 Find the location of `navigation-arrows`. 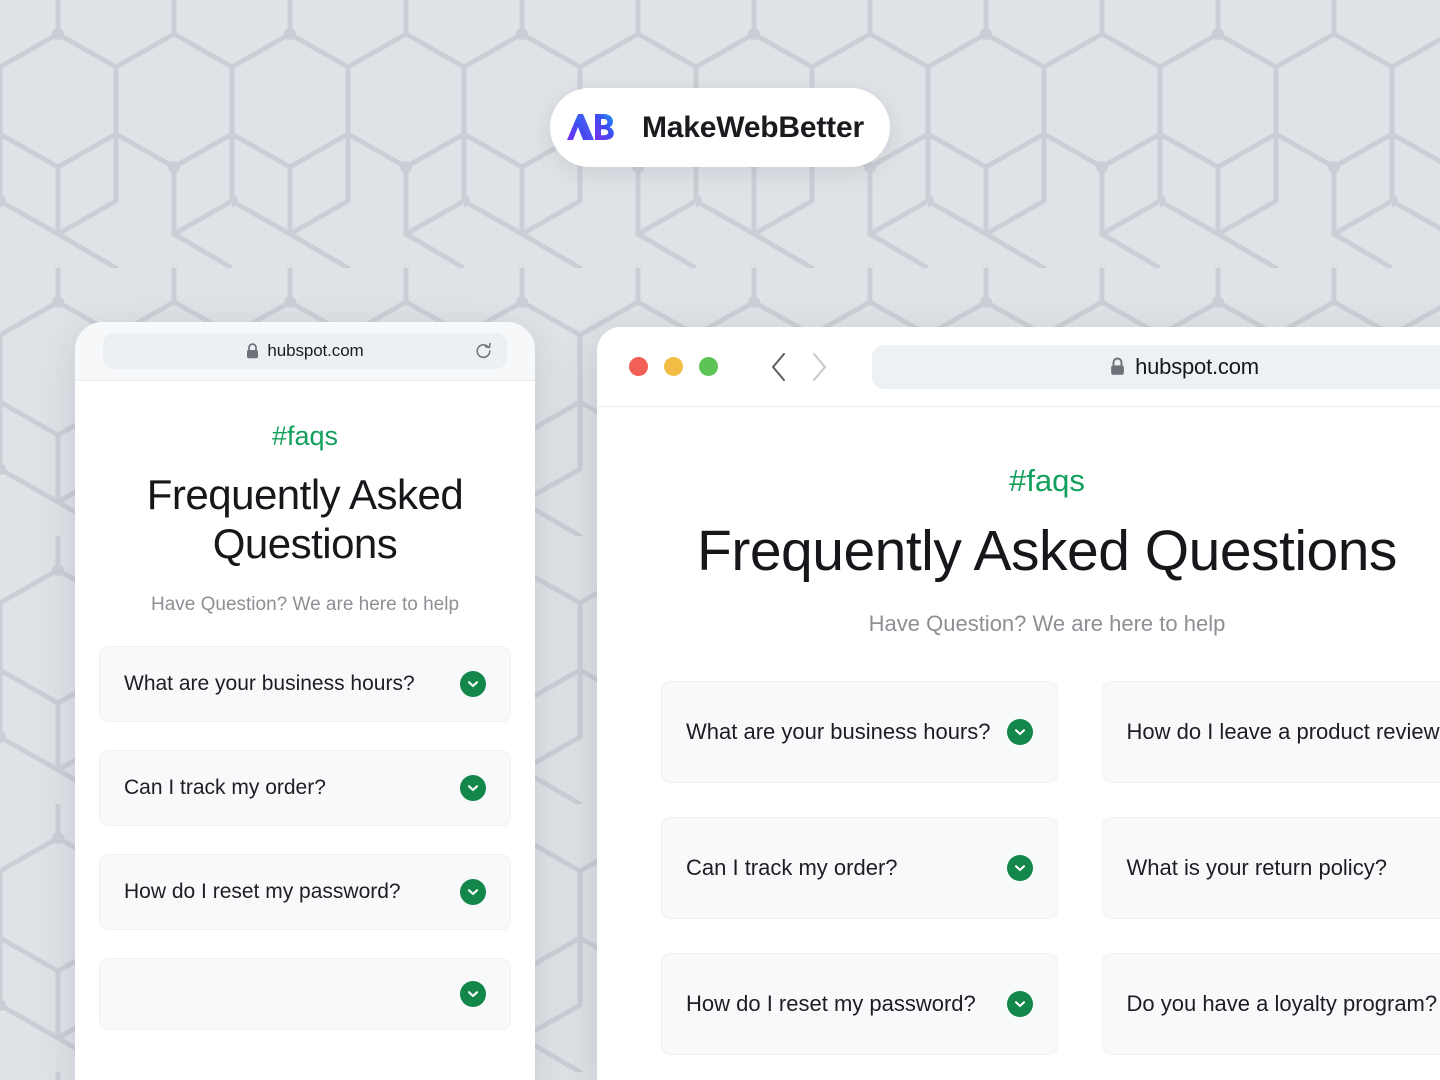

navigation-arrows is located at coordinates (799, 367).